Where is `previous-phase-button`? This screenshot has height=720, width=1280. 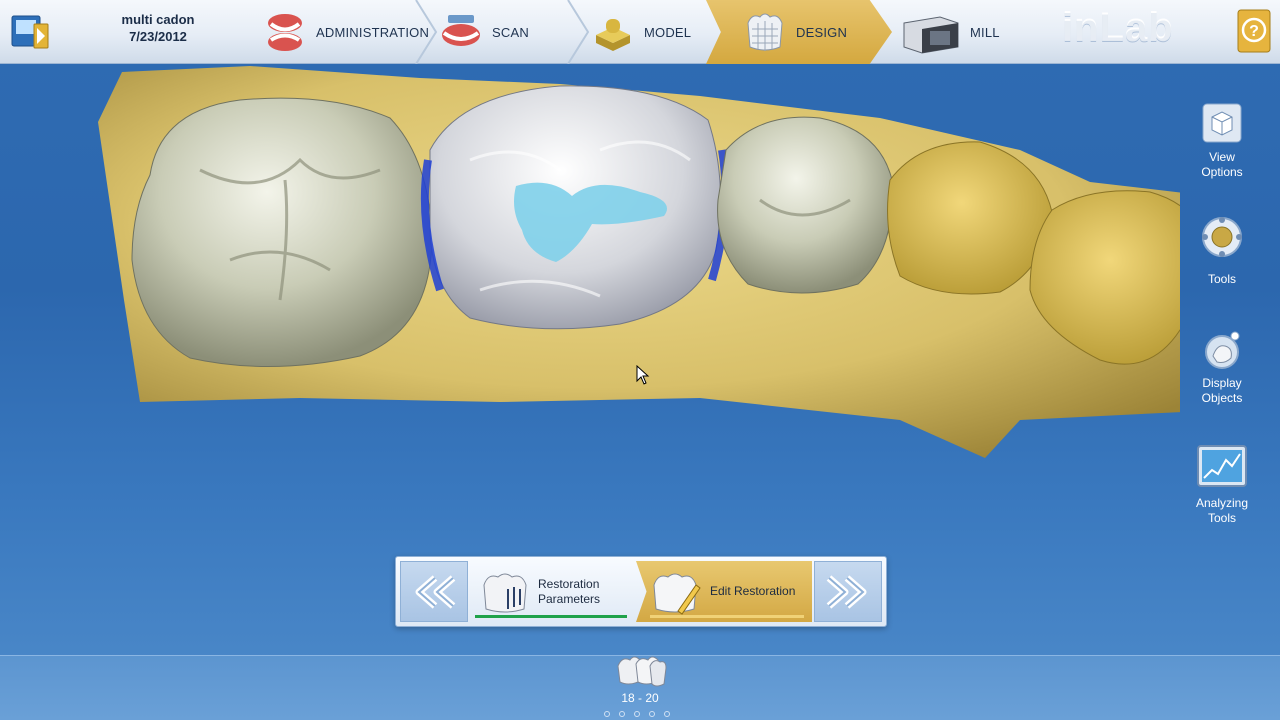
previous-phase-button is located at coordinates (434, 591).